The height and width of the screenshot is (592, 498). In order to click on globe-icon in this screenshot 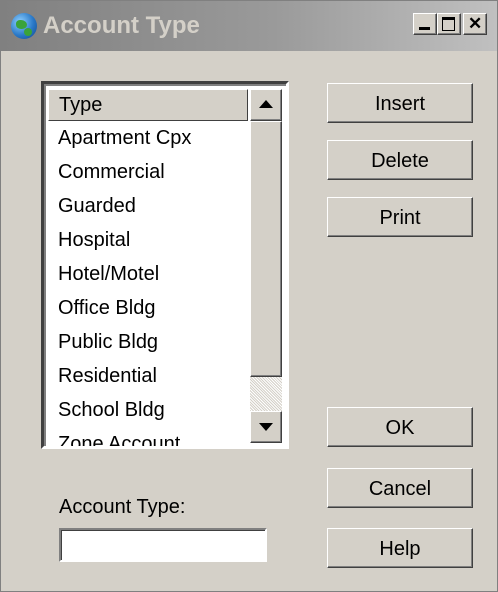, I will do `click(24, 26)`.